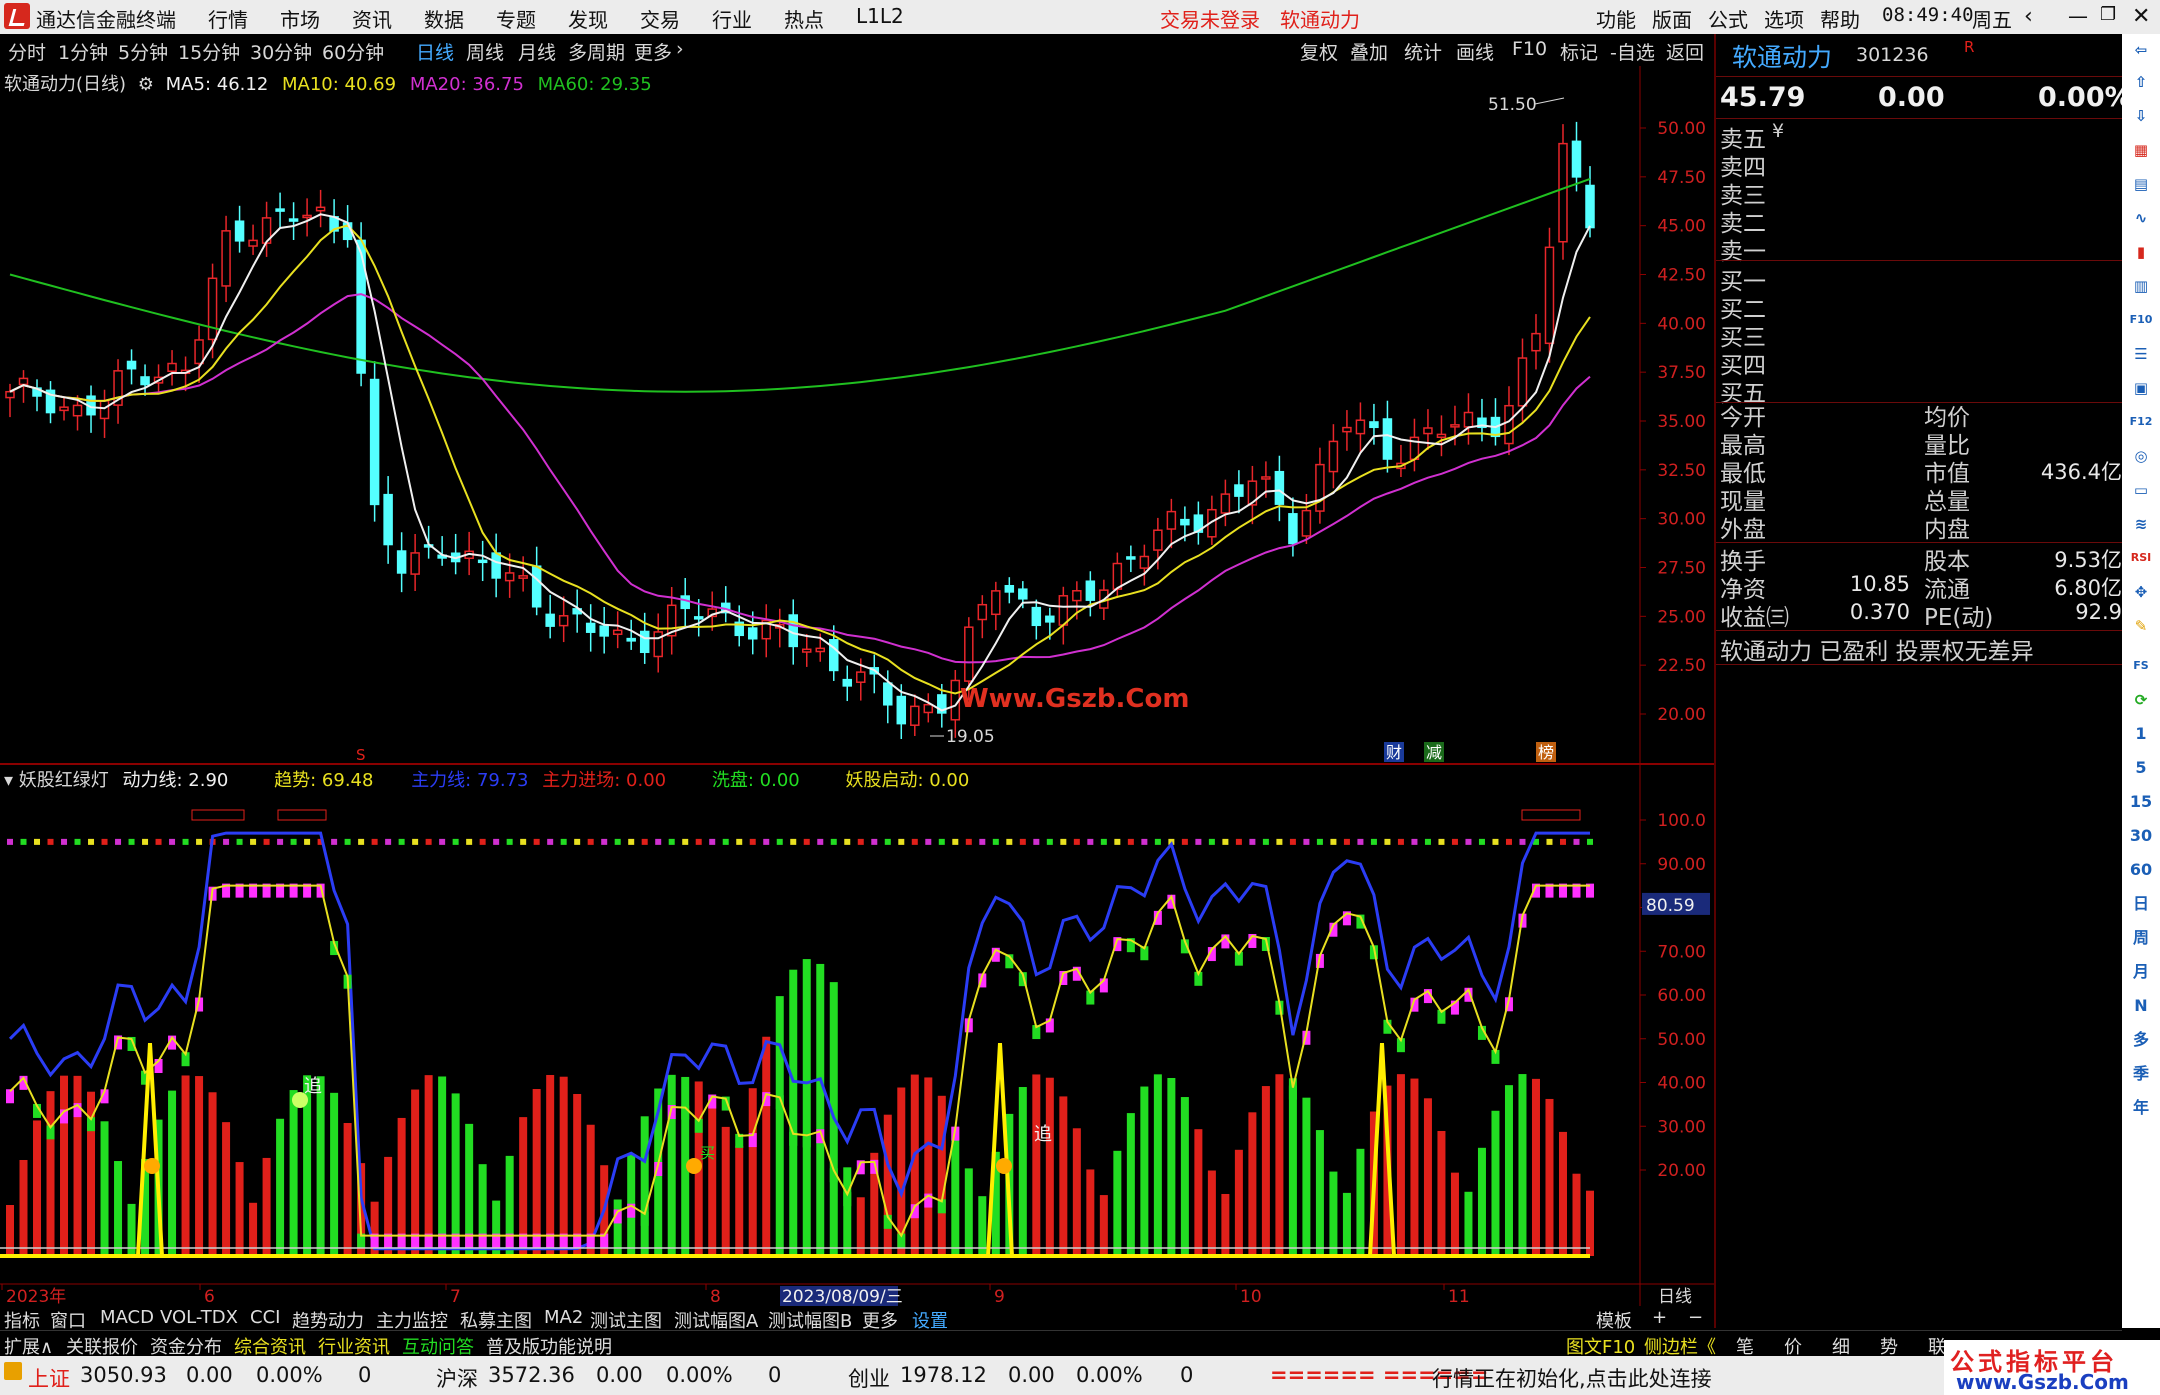 The width and height of the screenshot is (2160, 1395). I want to click on chart-watermark: Www.Gszb.Com, so click(1075, 699).